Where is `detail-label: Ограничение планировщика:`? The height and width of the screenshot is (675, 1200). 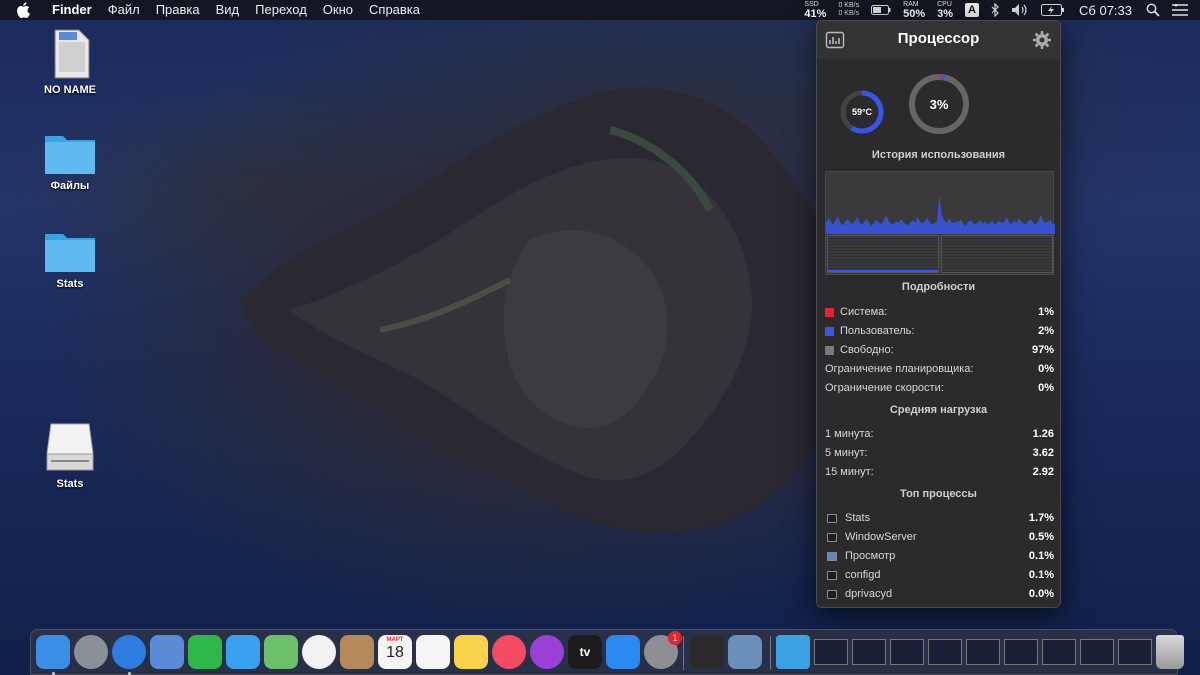 detail-label: Ограничение планировщика: is located at coordinates (899, 369).